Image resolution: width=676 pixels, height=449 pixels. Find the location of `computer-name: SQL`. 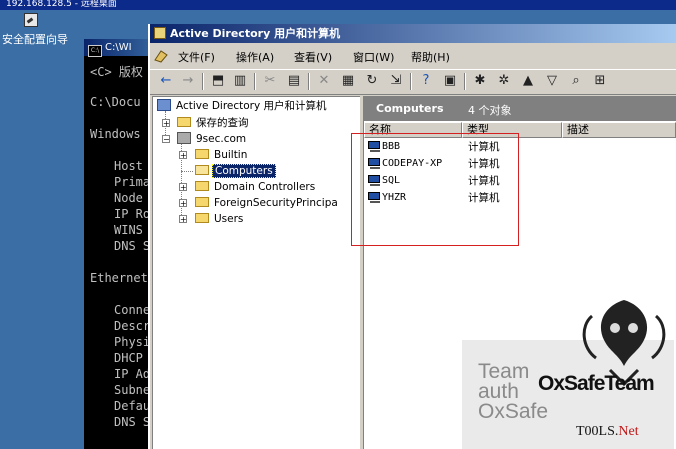

computer-name: SQL is located at coordinates (391, 180).